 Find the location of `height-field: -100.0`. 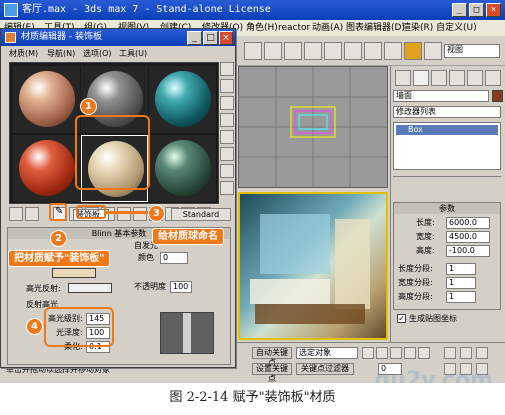

height-field: -100.0 is located at coordinates (468, 251).